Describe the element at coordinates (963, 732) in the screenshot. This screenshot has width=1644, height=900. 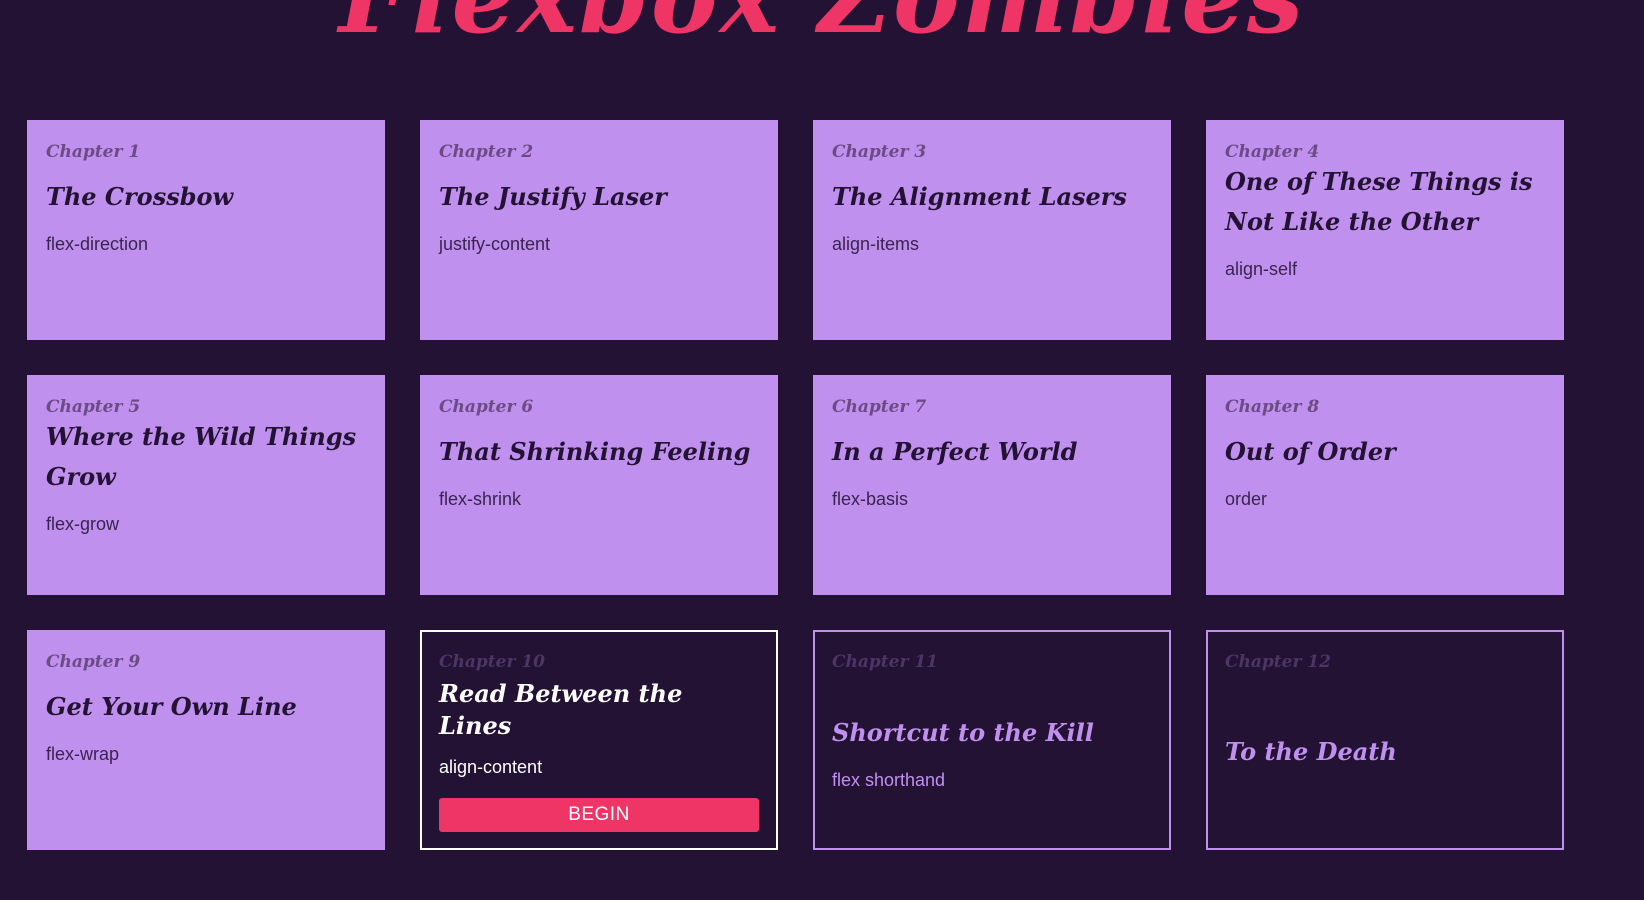
I see `chapter-title: Shortcut to the Kill` at that location.